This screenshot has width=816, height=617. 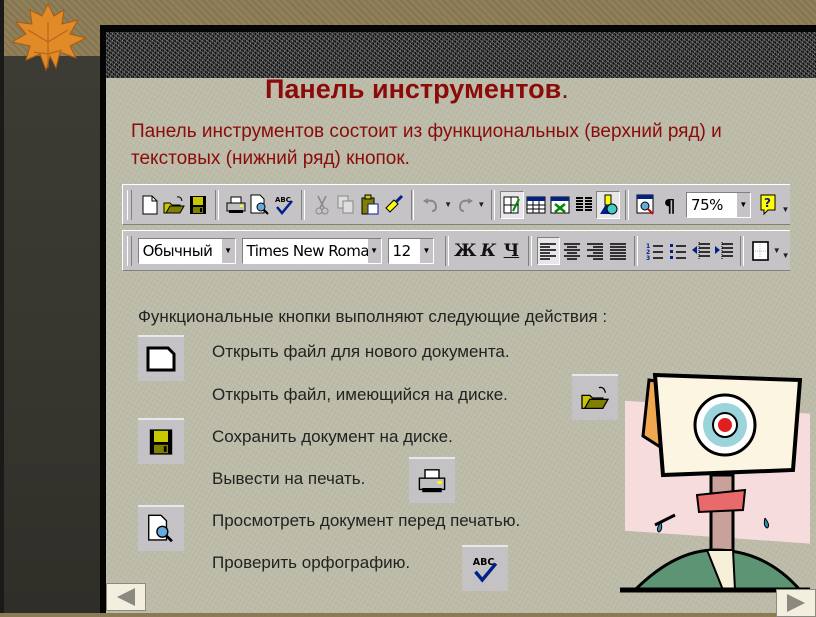 I want to click on function-item: Вывести на печать., so click(x=289, y=478).